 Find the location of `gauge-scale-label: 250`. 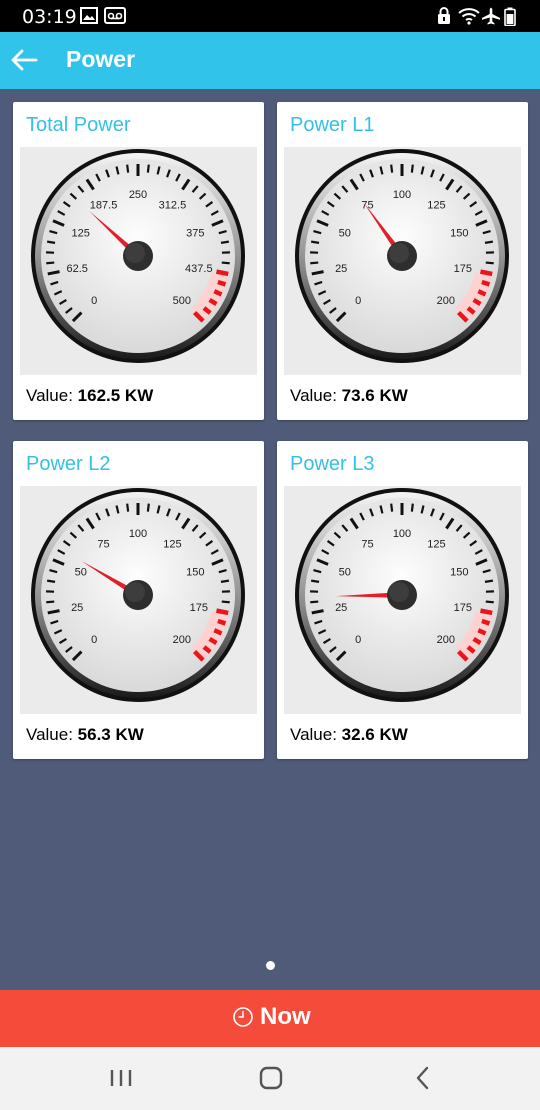

gauge-scale-label: 250 is located at coordinates (138, 195).